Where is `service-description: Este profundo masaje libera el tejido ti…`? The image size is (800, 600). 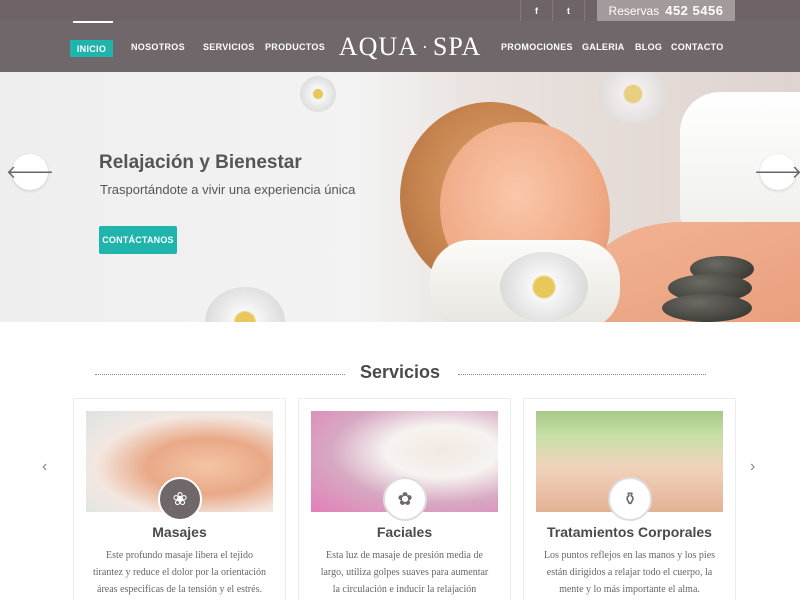
service-description: Este profundo masaje libera el tejido ti… is located at coordinates (179, 572).